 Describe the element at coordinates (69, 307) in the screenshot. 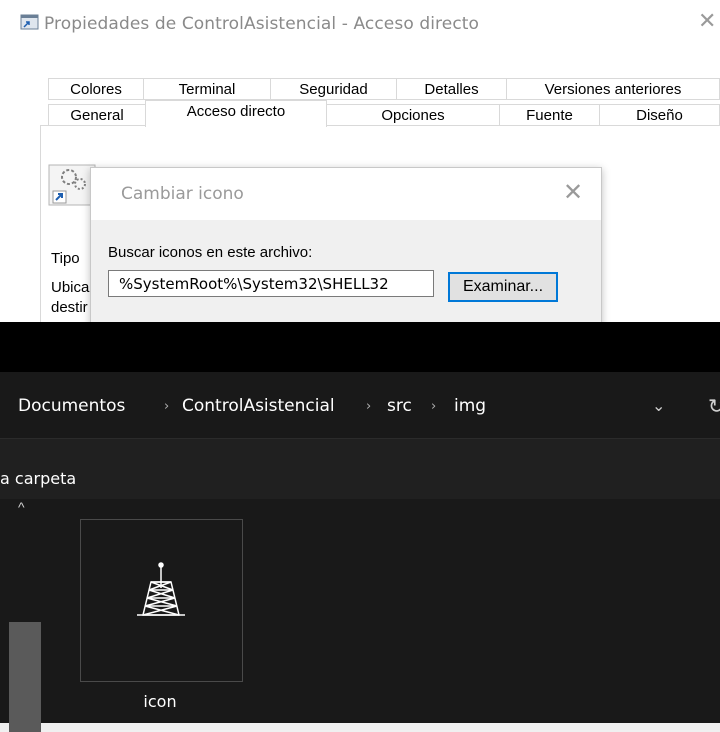

I see `destination-label: destir` at that location.